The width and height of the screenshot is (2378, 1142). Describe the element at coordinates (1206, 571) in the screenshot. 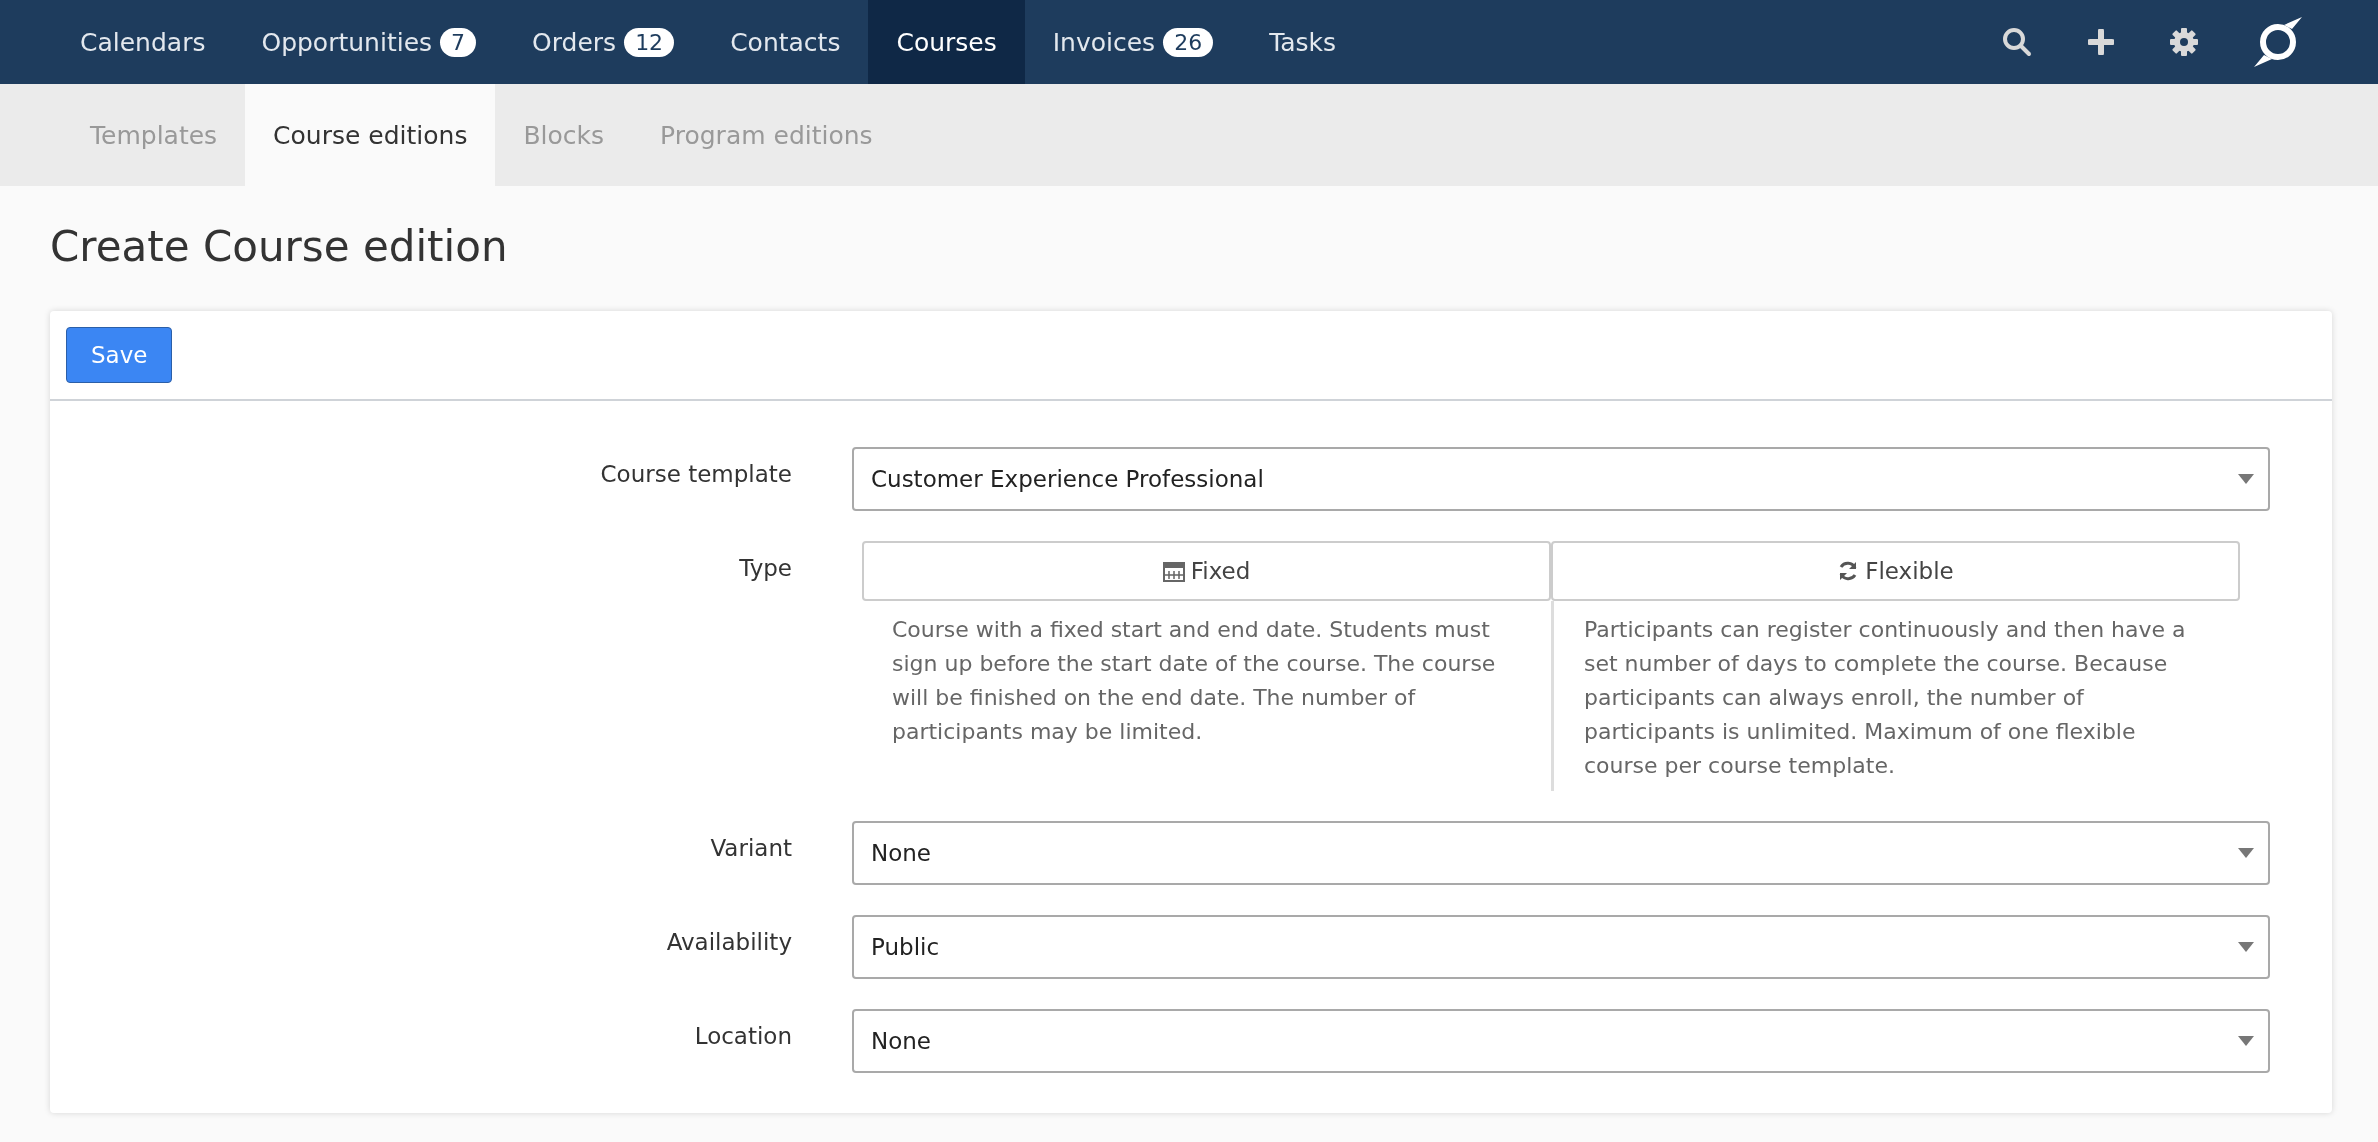

I see `type-option-button: Fixed` at that location.